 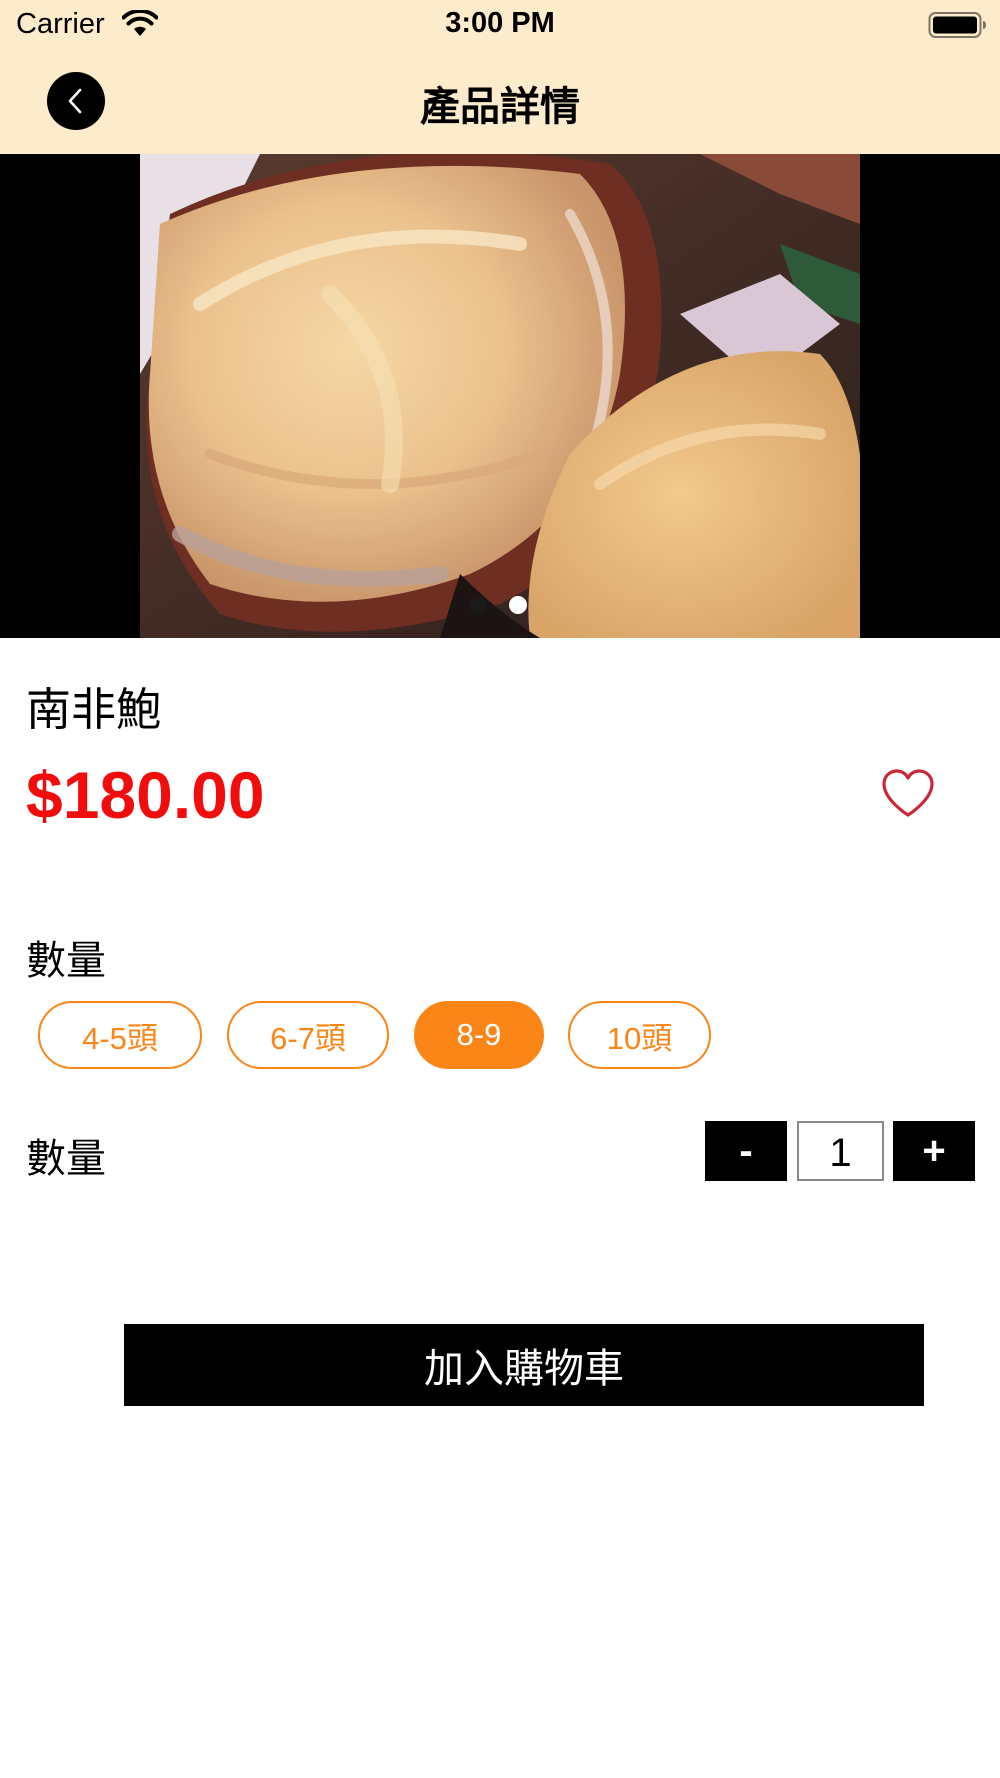 I want to click on page-dot-active, so click(x=518, y=605).